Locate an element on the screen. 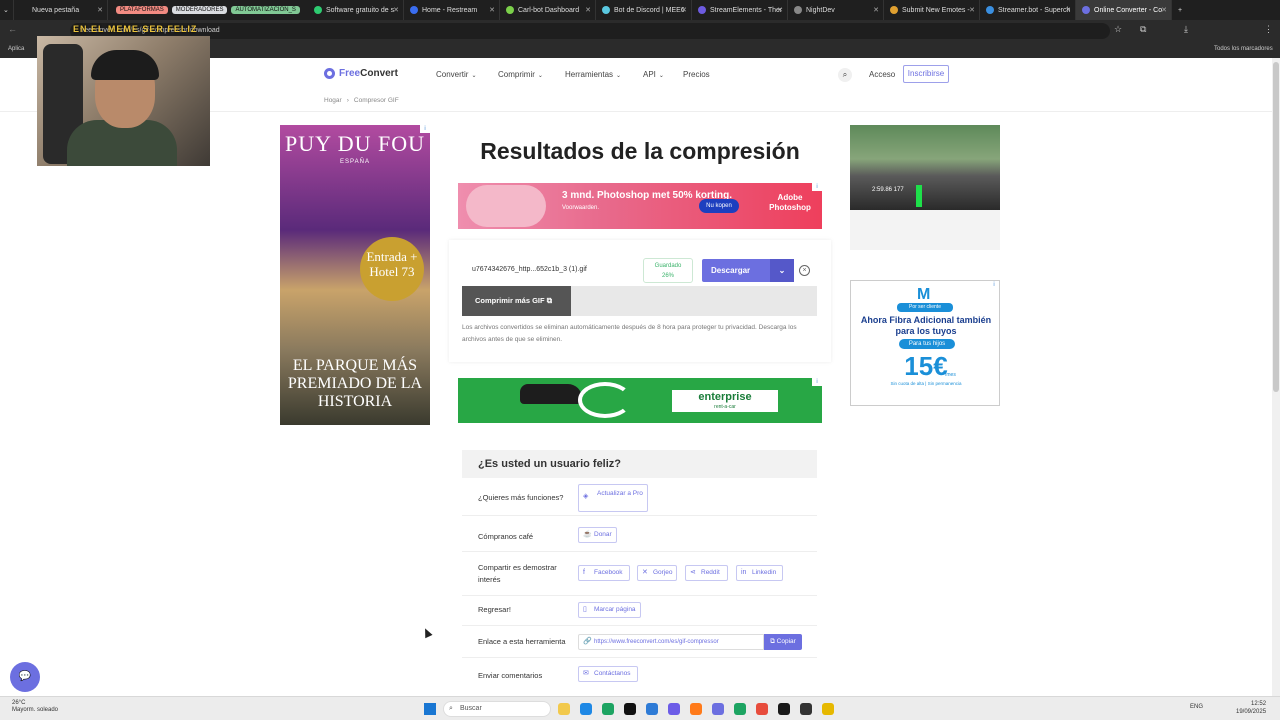  weather-widget: 26°C Mayorm. soleado is located at coordinates (35, 707).